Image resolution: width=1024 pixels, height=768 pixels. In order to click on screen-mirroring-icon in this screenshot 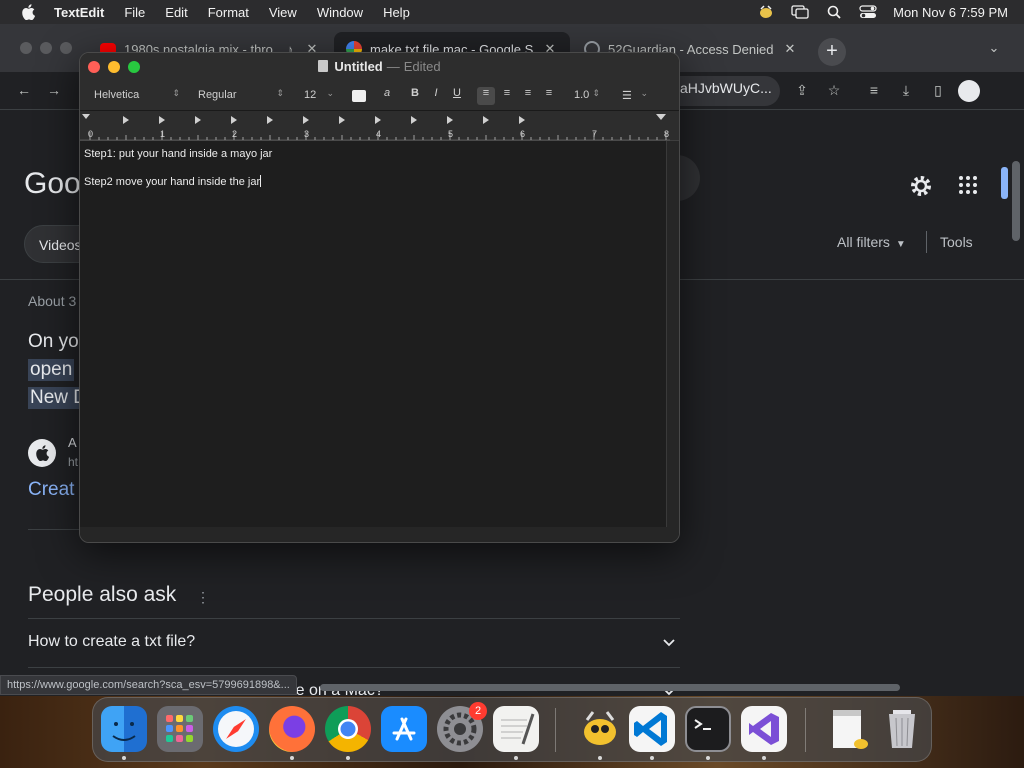, I will do `click(800, 12)`.